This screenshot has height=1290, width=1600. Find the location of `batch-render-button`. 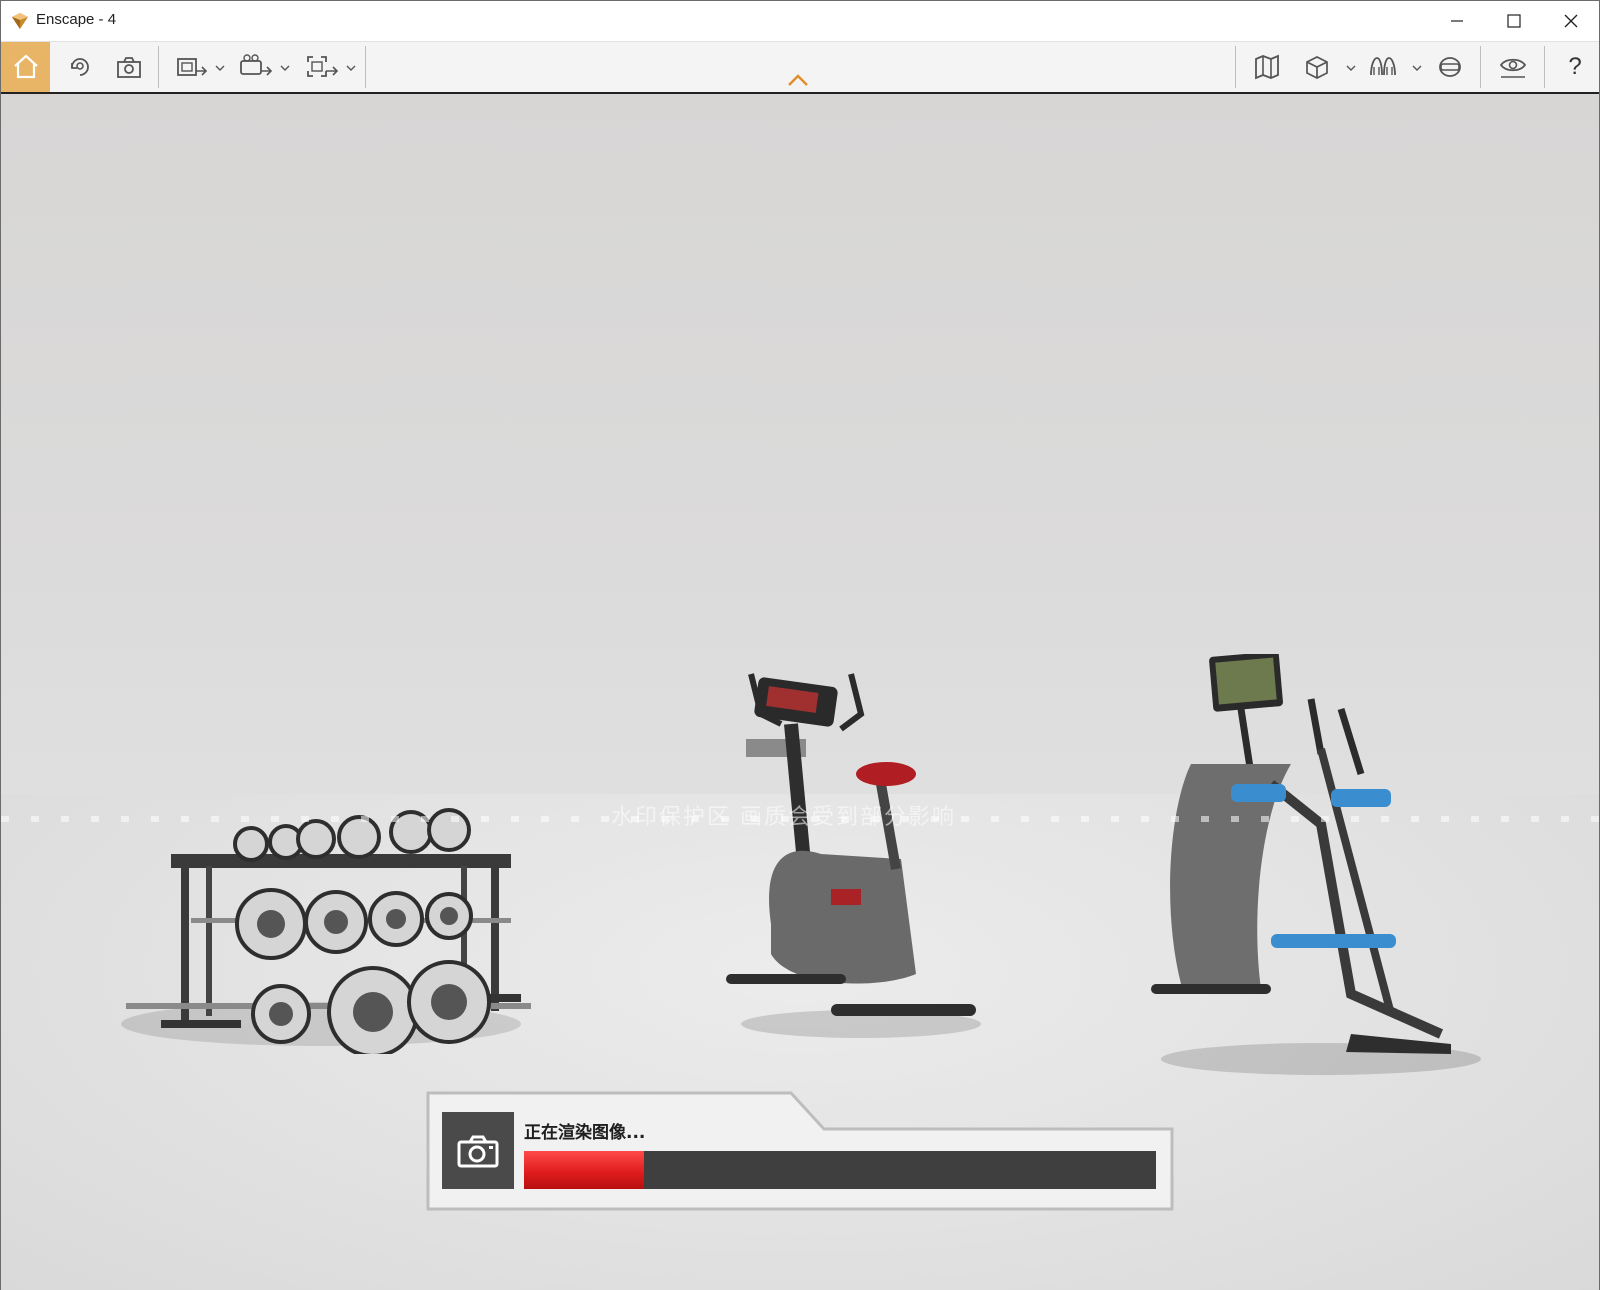

batch-render-button is located at coordinates (192, 67).